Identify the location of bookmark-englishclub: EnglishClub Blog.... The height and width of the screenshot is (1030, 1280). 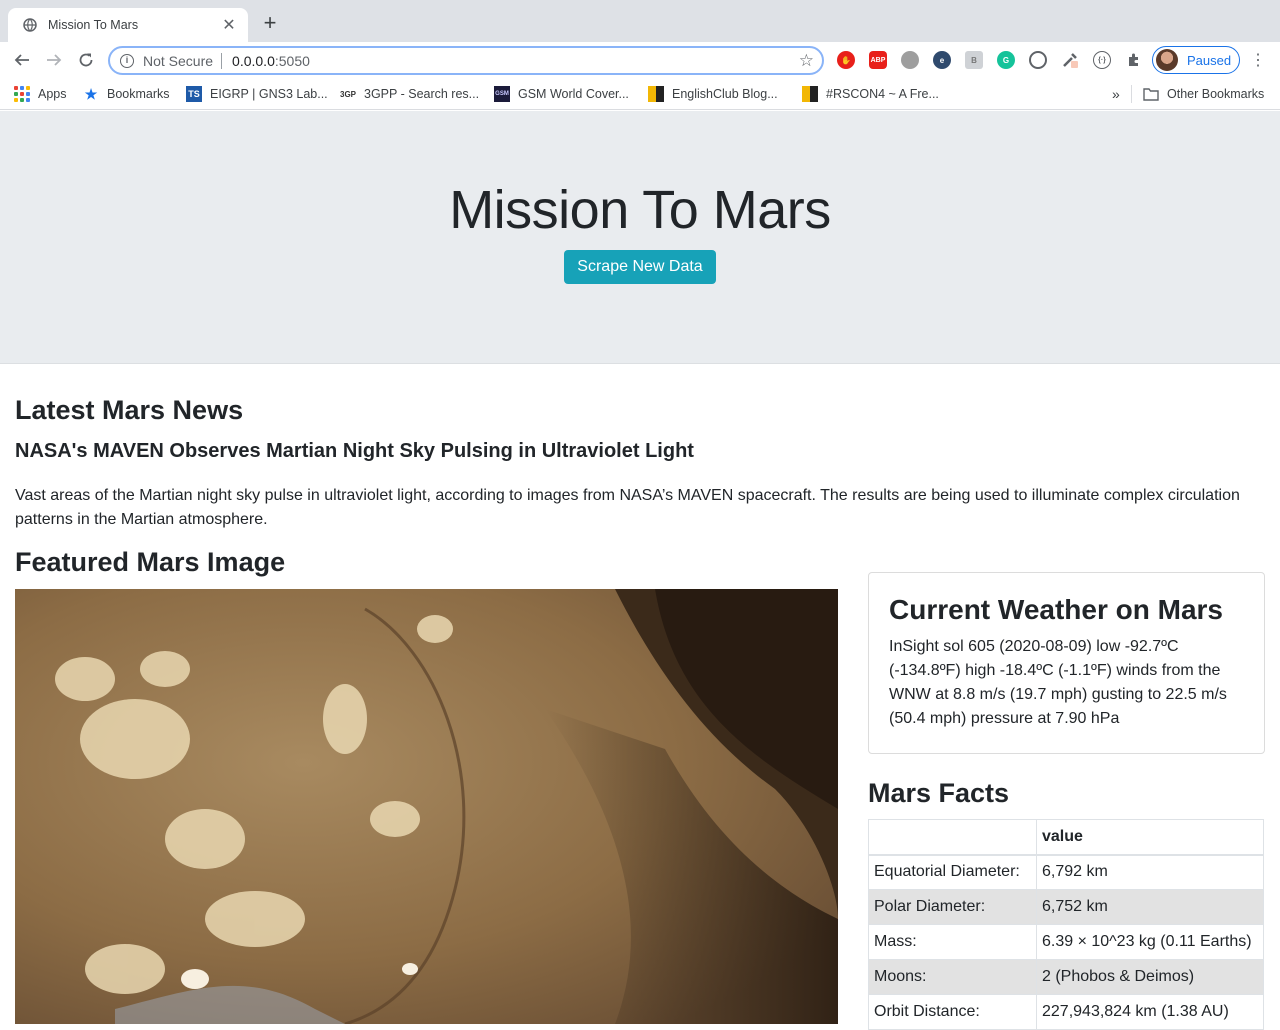
(713, 94).